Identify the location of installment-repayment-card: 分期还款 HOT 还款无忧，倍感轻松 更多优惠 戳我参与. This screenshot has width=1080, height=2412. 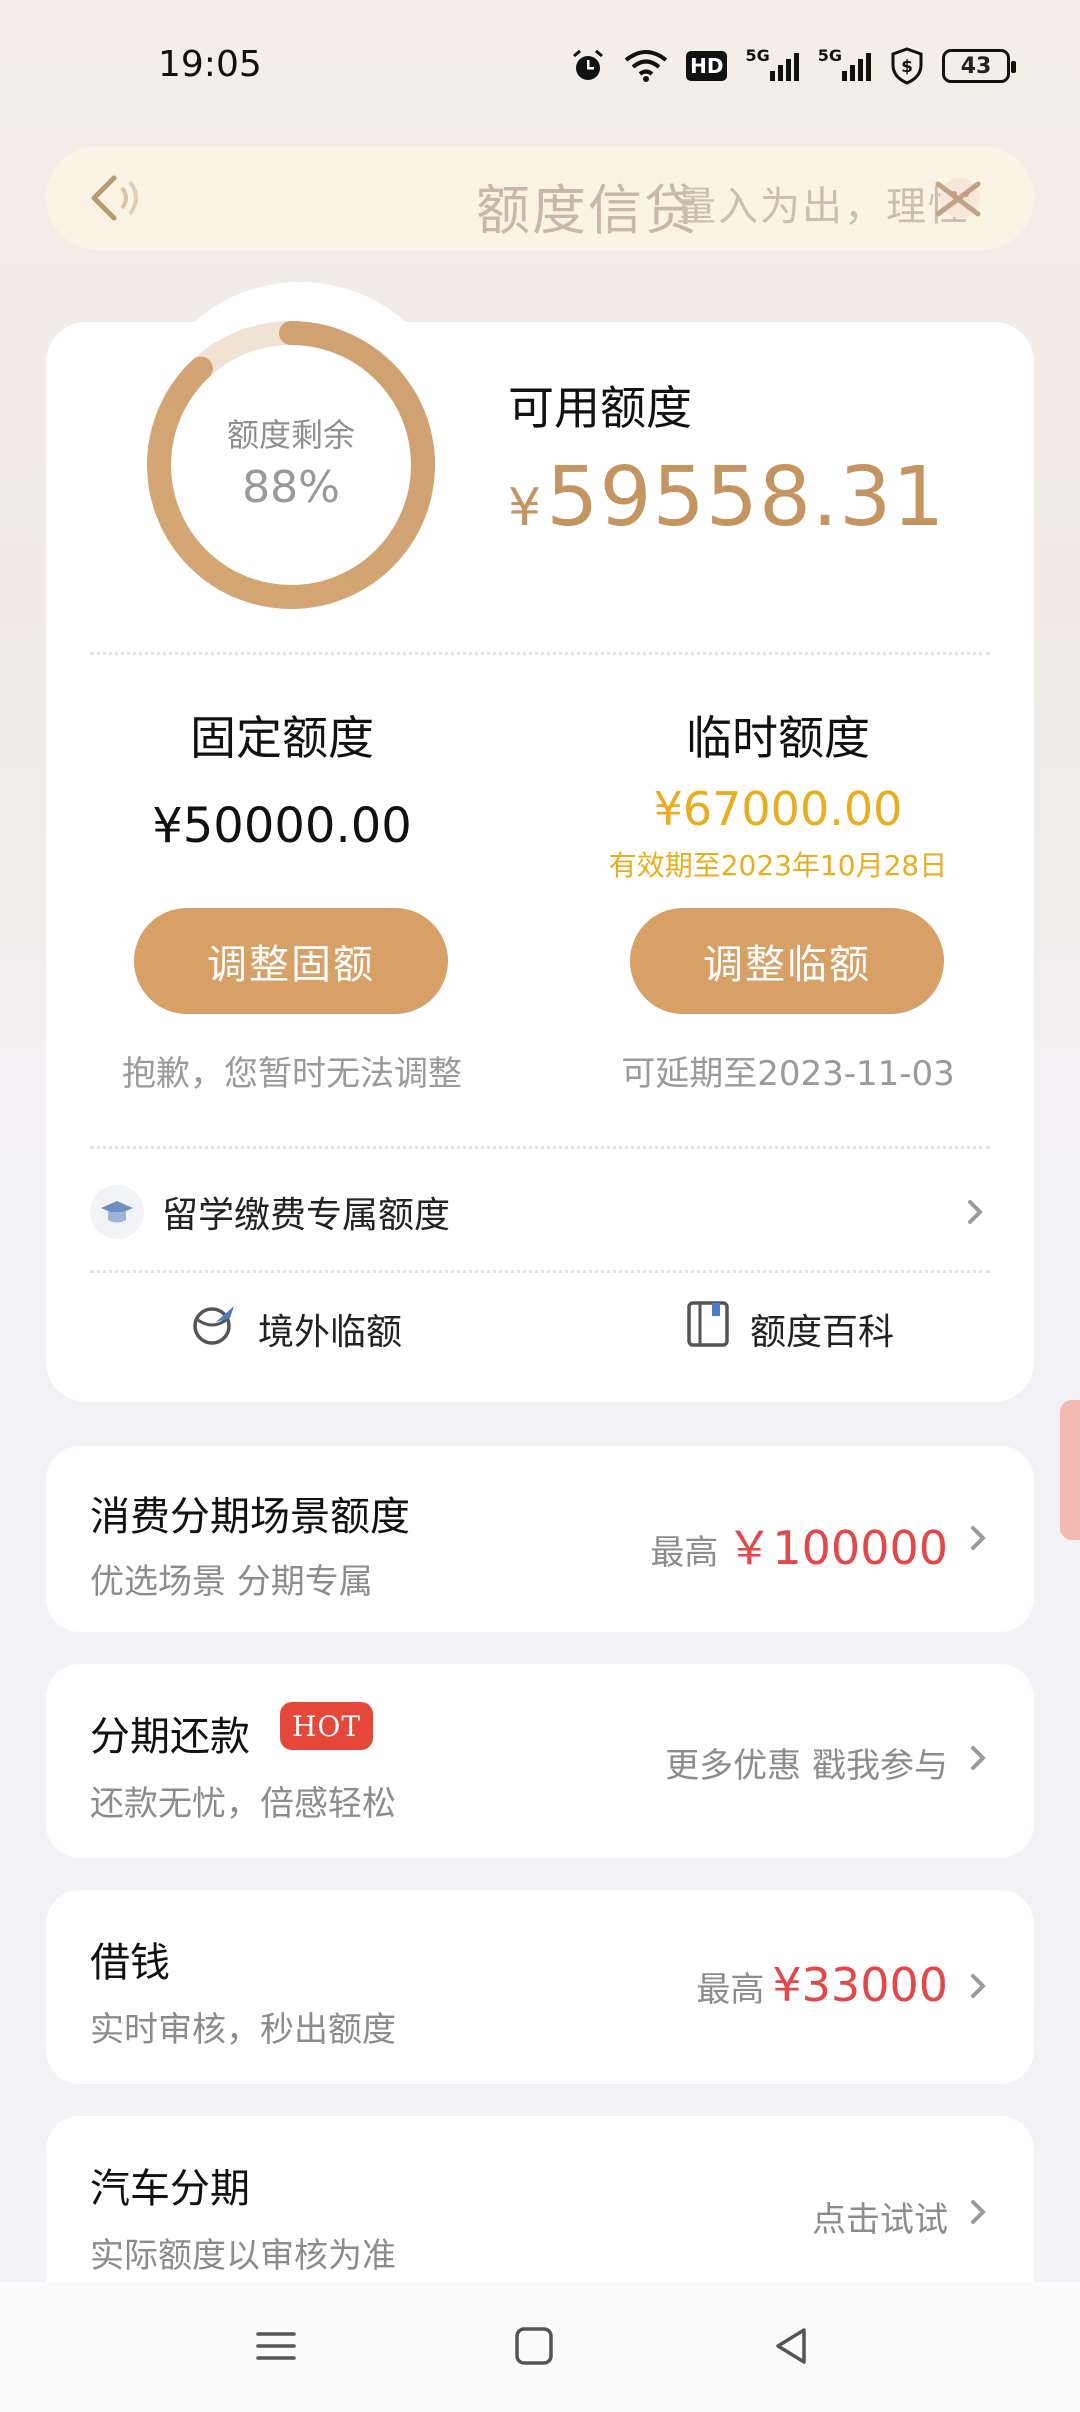
(540, 1761).